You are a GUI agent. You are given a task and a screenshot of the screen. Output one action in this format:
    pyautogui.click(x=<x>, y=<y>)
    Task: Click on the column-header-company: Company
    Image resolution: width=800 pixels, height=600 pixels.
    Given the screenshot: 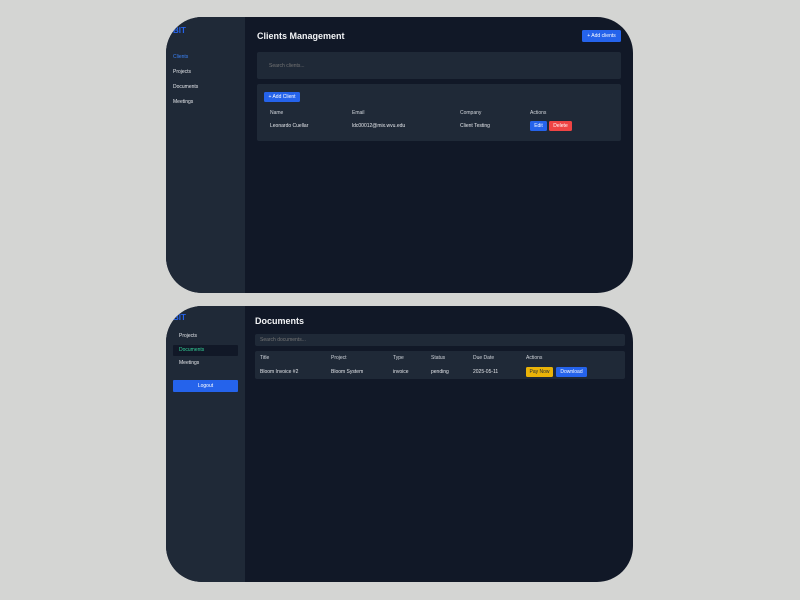 What is the action you would take?
    pyautogui.click(x=471, y=113)
    